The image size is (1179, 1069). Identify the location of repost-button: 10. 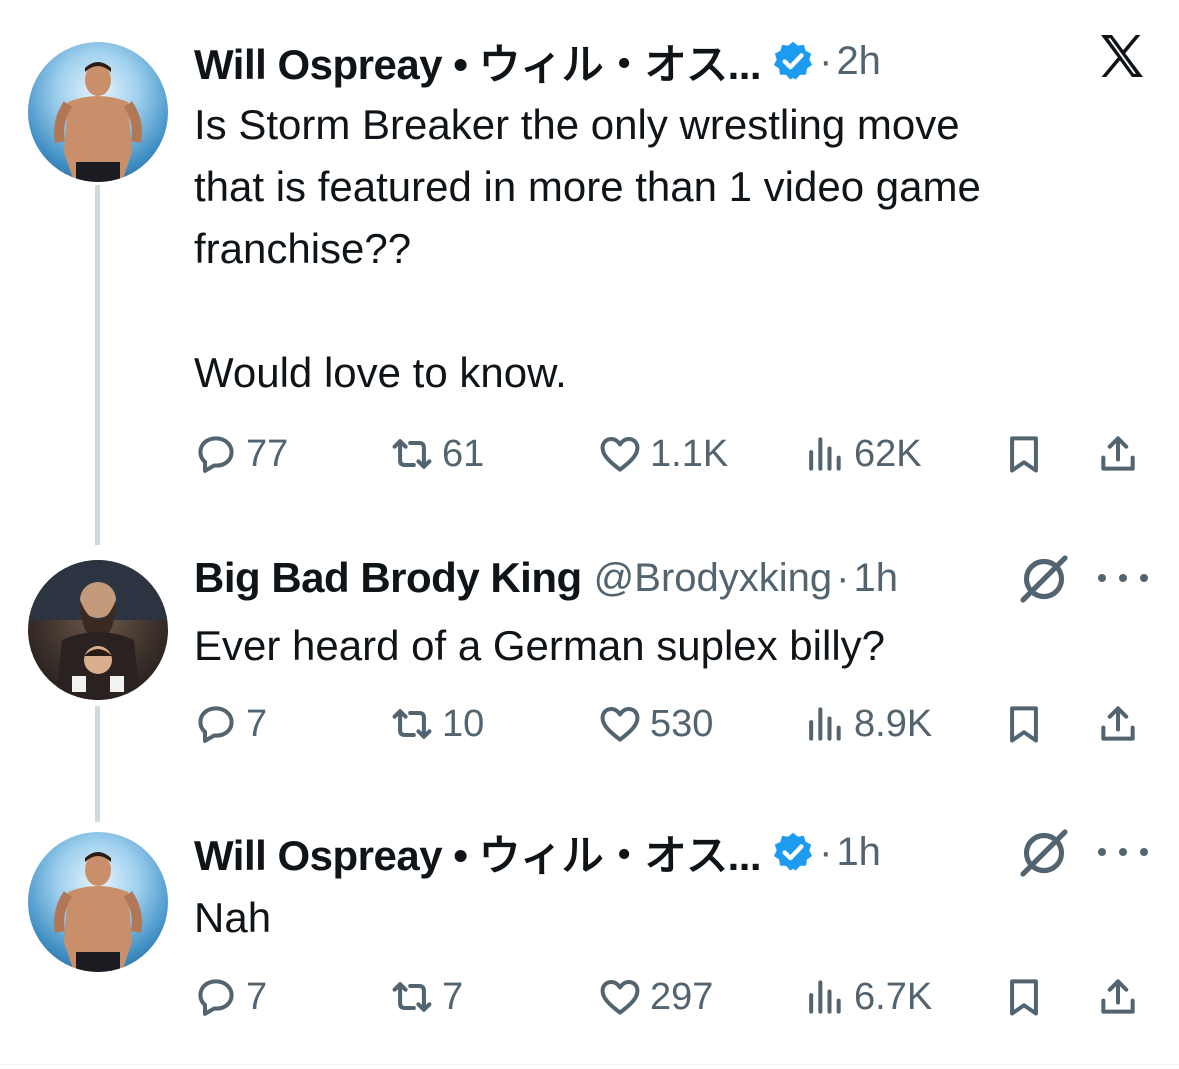
(437, 724).